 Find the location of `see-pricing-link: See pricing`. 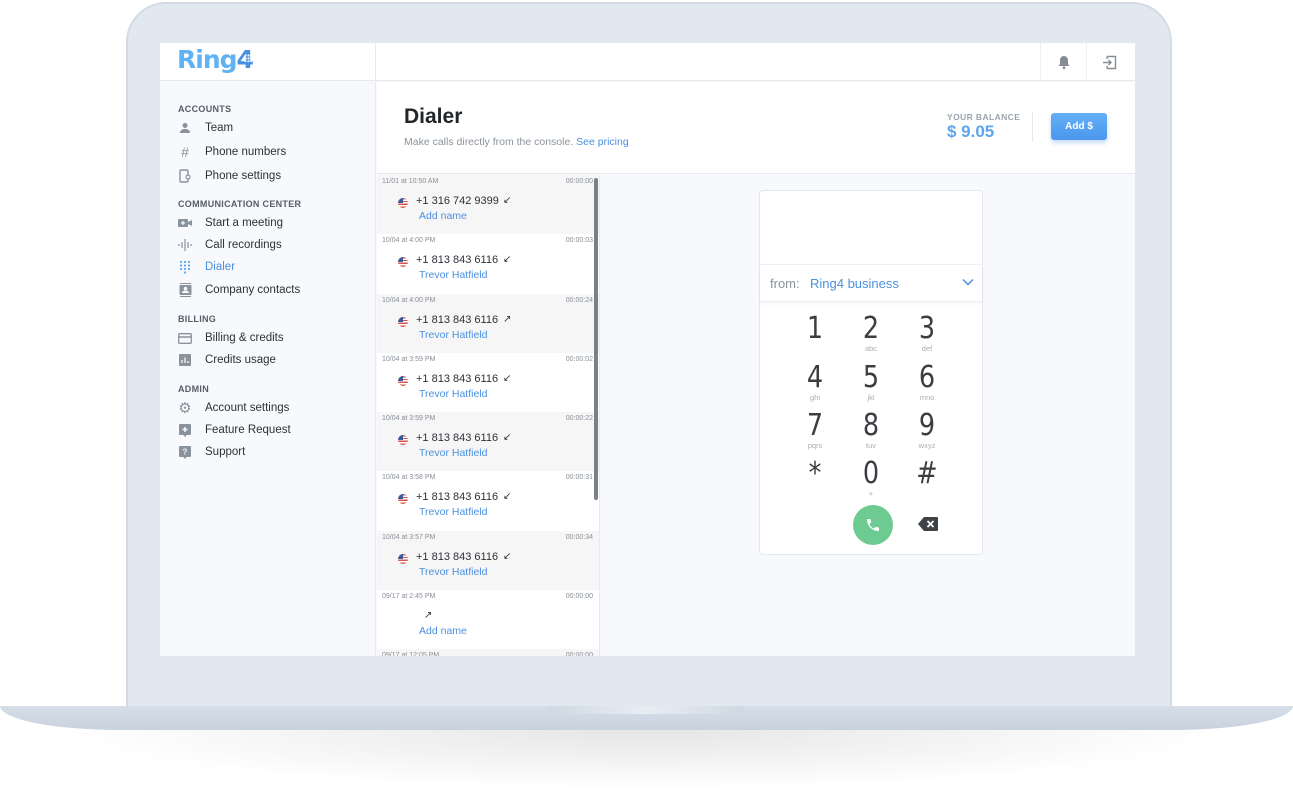

see-pricing-link: See pricing is located at coordinates (602, 142).